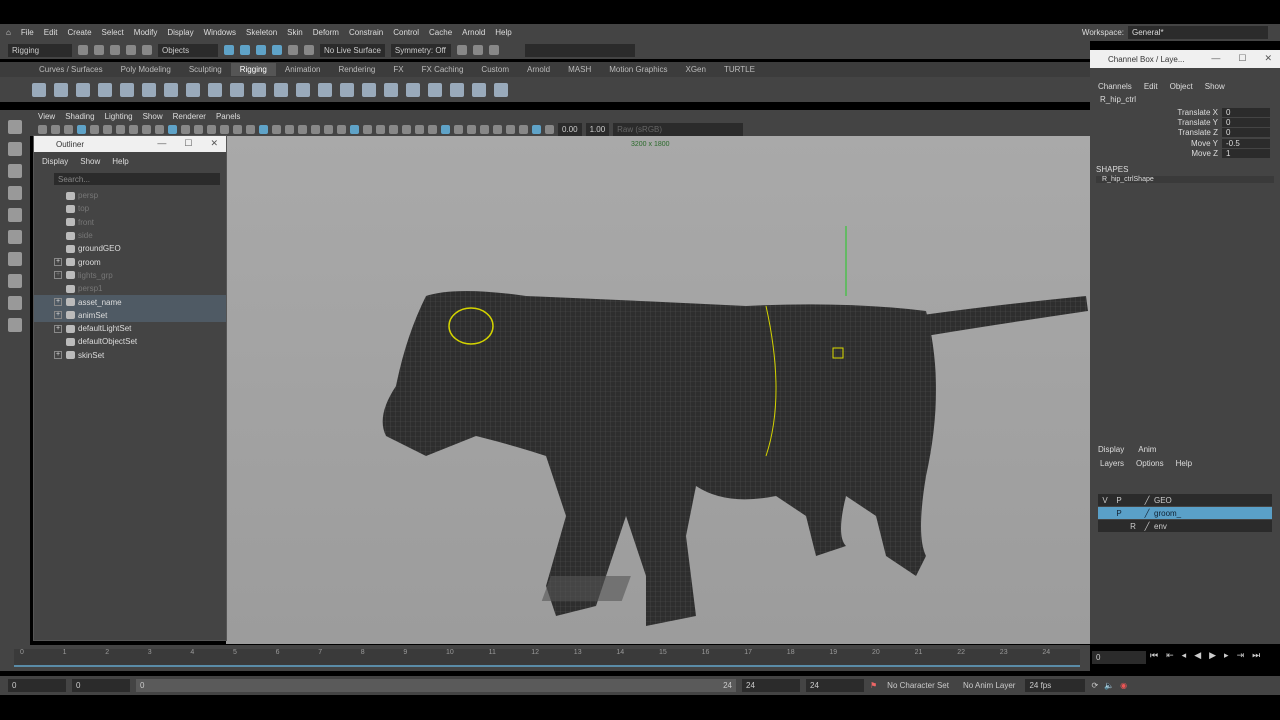  I want to click on outliner-item: front, so click(130, 222).